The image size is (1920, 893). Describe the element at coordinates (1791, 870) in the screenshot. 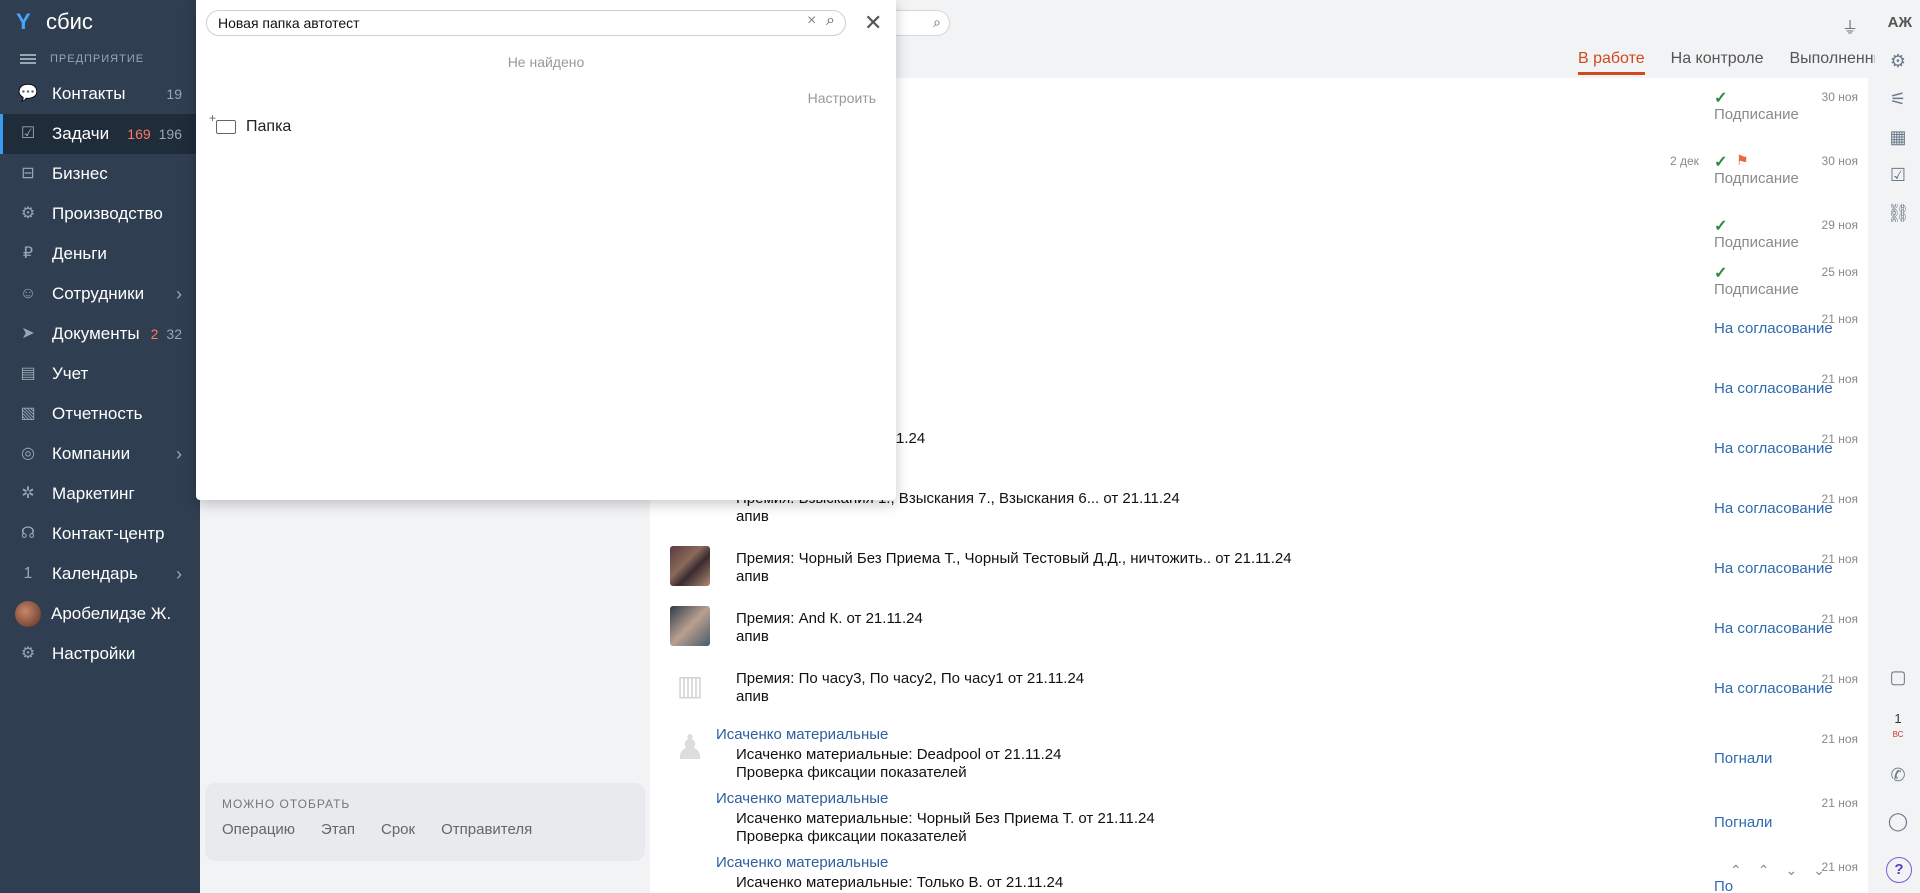

I see `page-down-icon: ⌄` at that location.